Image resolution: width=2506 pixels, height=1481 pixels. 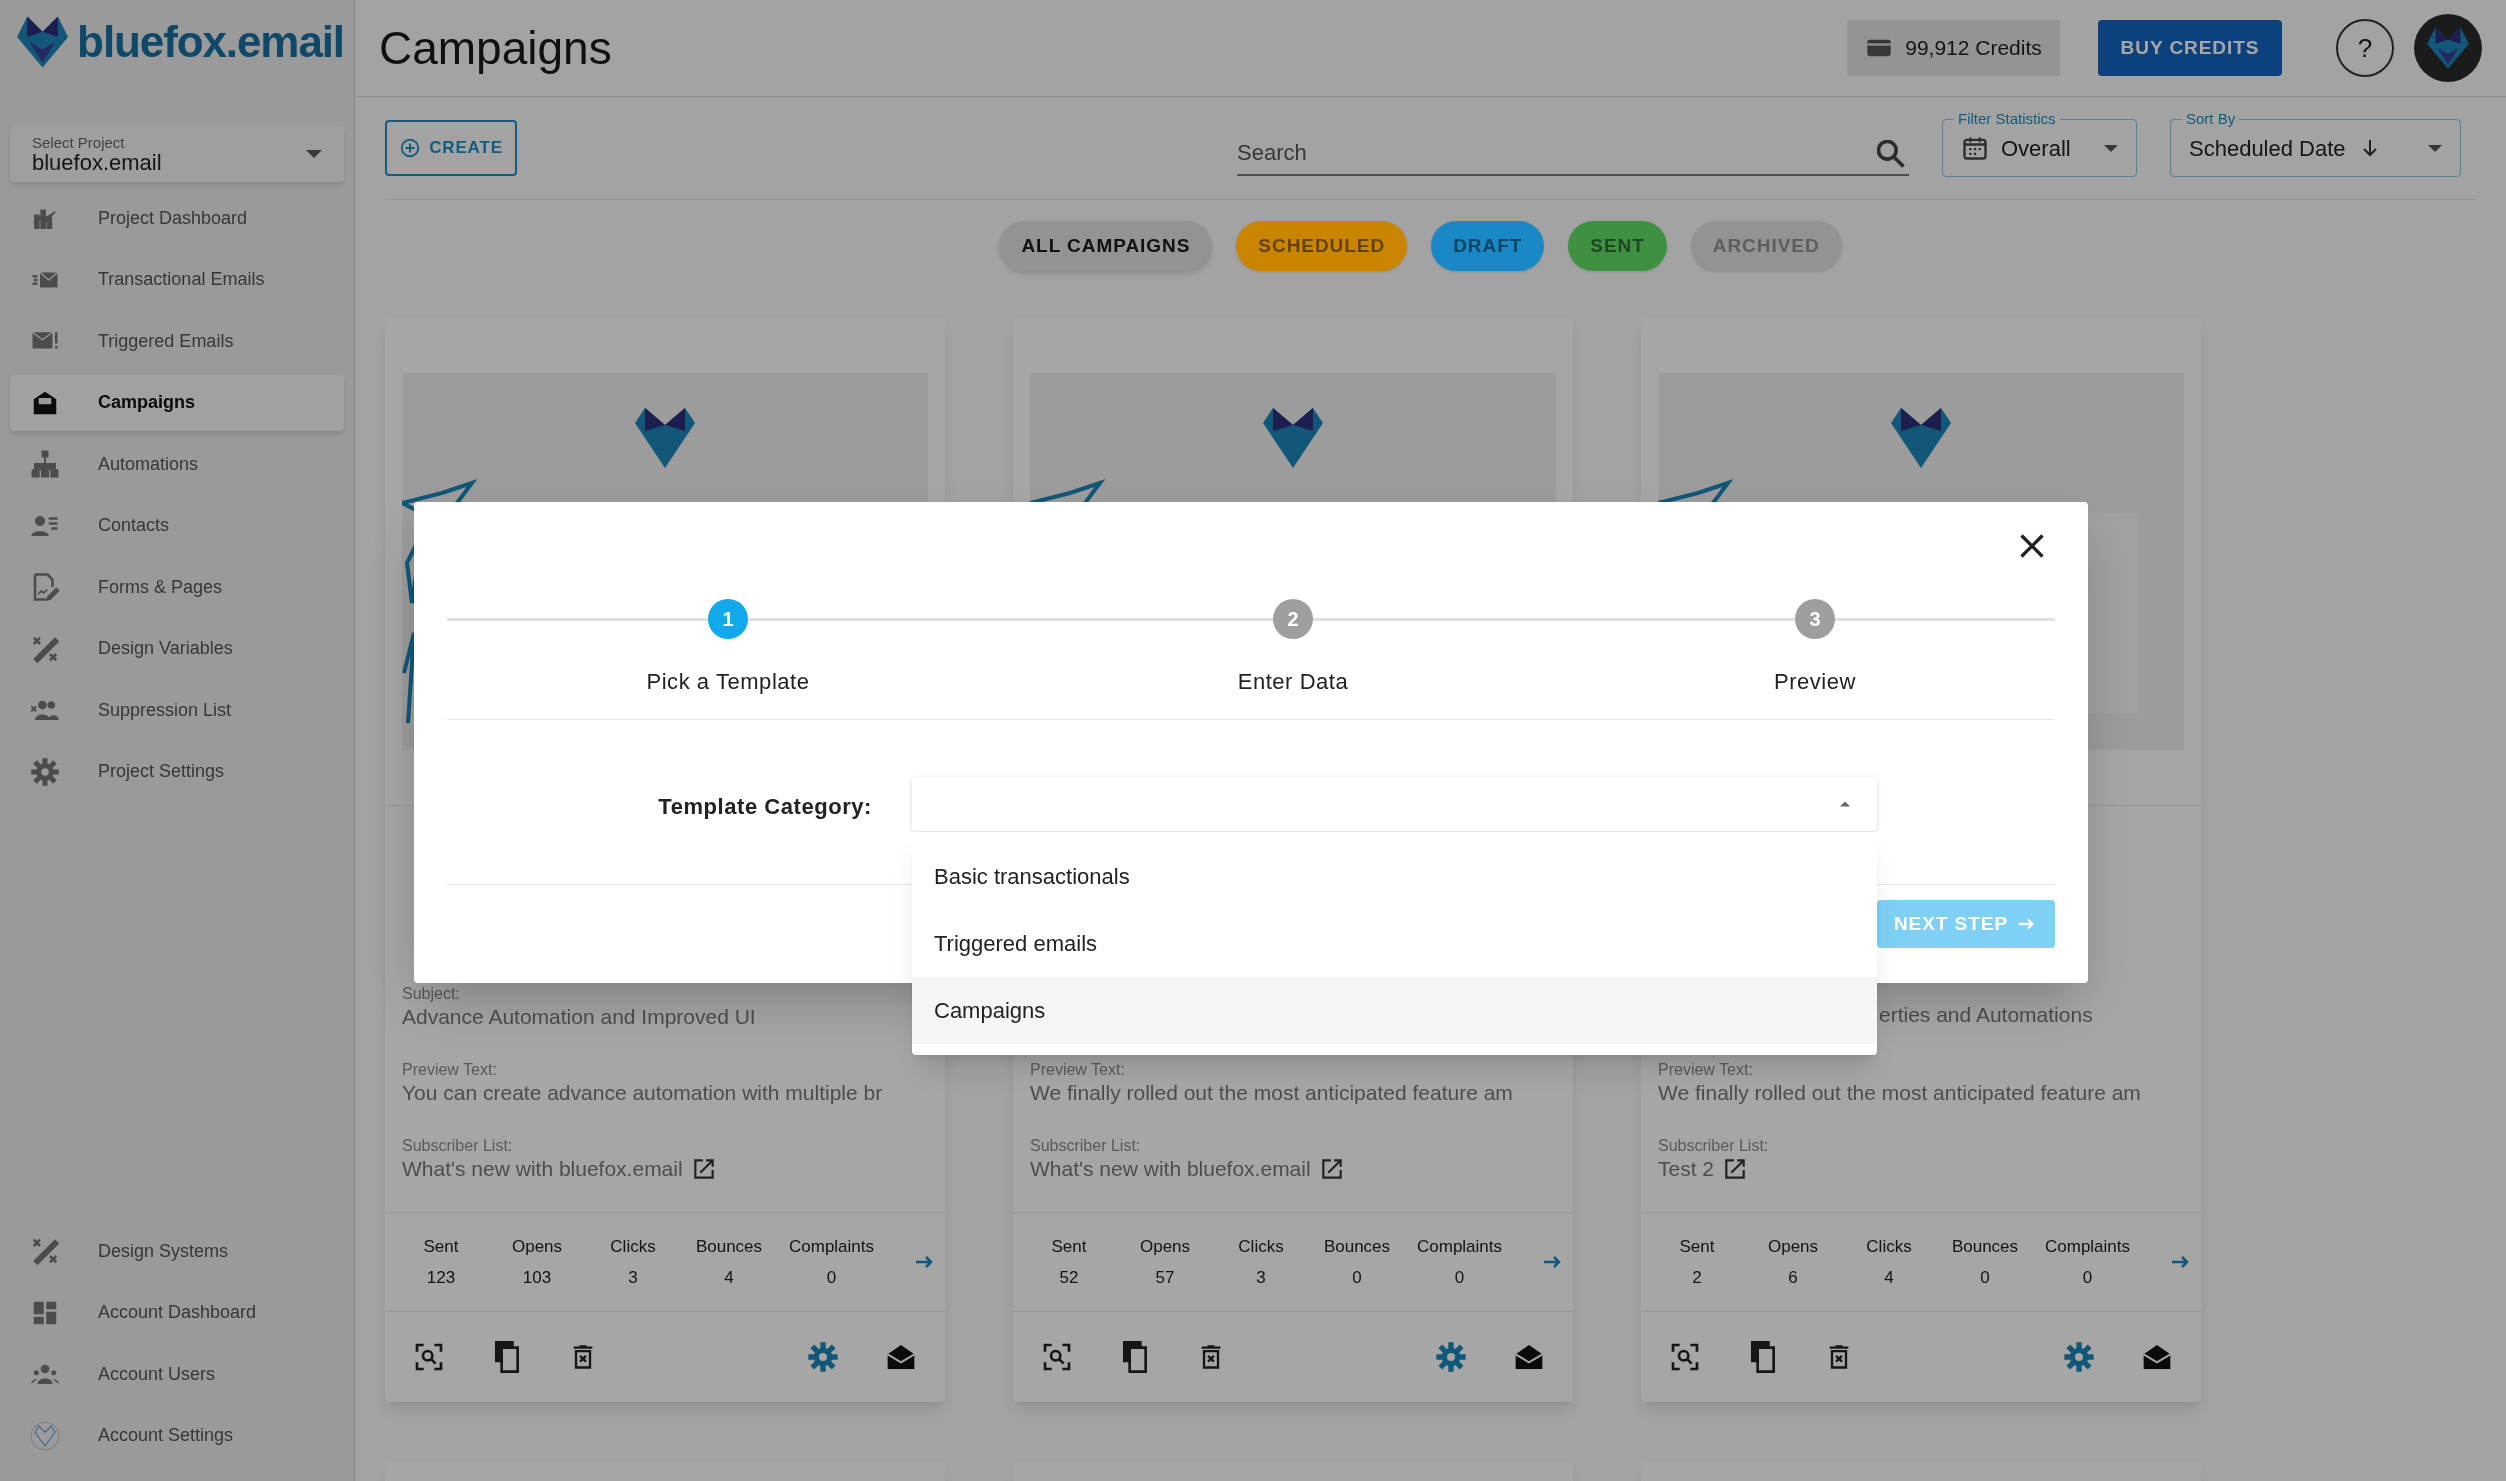 I want to click on filter-chip: SENT, so click(x=1617, y=246).